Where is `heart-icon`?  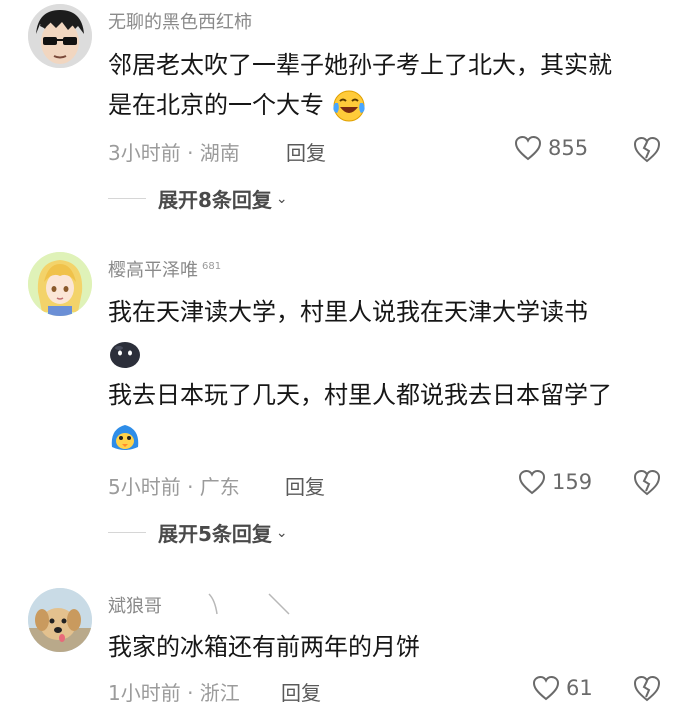
heart-icon is located at coordinates (546, 688).